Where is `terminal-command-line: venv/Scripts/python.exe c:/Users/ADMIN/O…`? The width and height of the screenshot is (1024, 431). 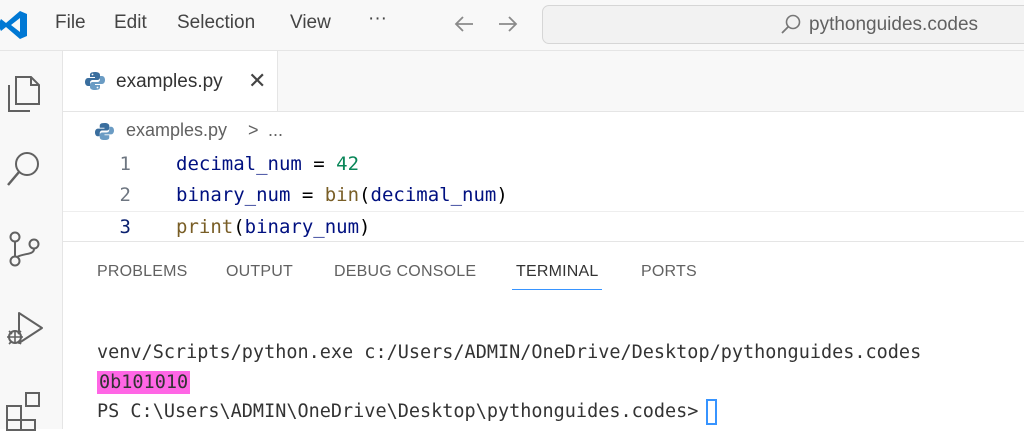
terminal-command-line: venv/Scripts/python.exe c:/Users/ADMIN/O… is located at coordinates (509, 352).